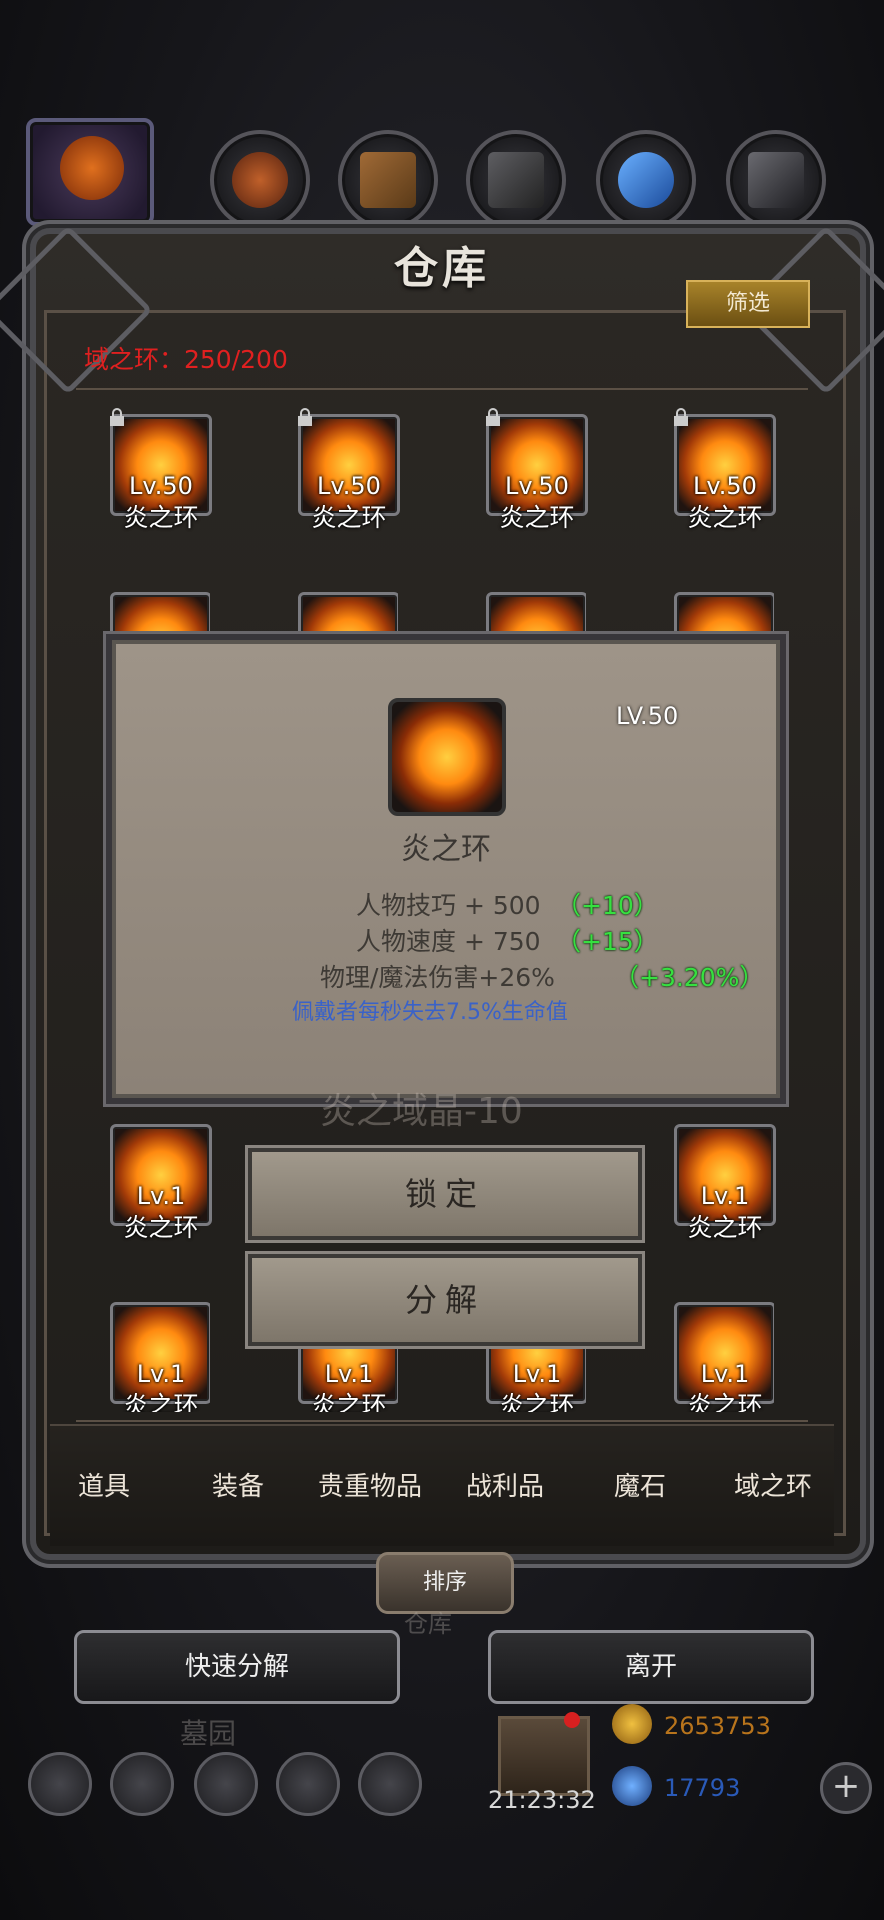 The width and height of the screenshot is (884, 1920). Describe the element at coordinates (448, 905) in the screenshot. I see `stat-skill: 人物技巧 + 500` at that location.